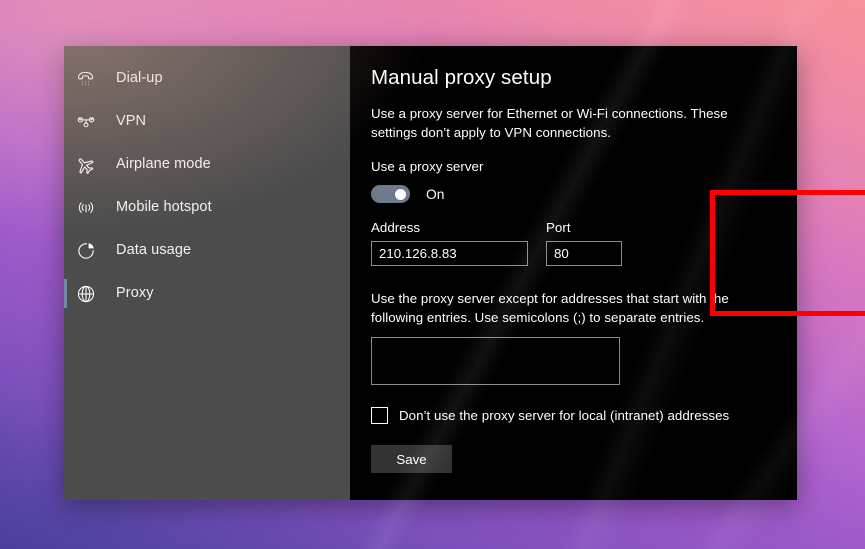 The image size is (865, 549). I want to click on vpn-icon, so click(90, 122).